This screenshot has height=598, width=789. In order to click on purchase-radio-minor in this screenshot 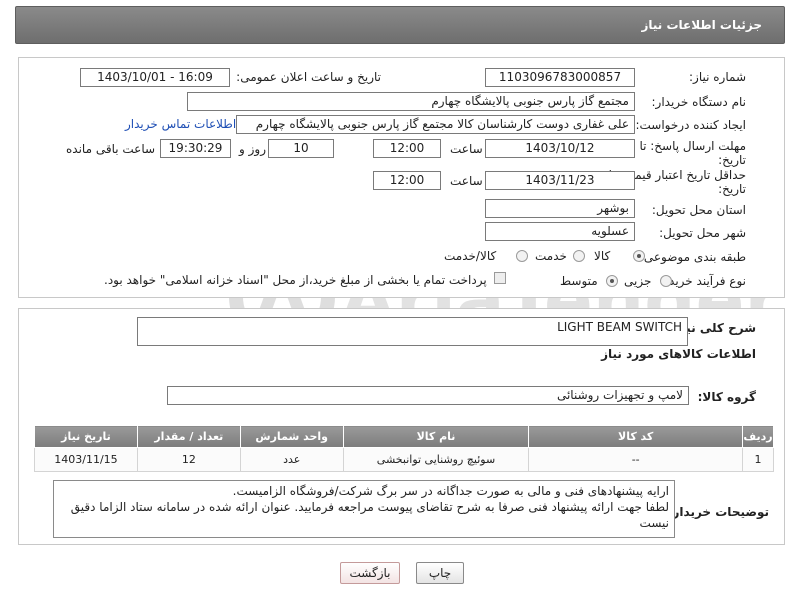, I will do `click(666, 281)`.